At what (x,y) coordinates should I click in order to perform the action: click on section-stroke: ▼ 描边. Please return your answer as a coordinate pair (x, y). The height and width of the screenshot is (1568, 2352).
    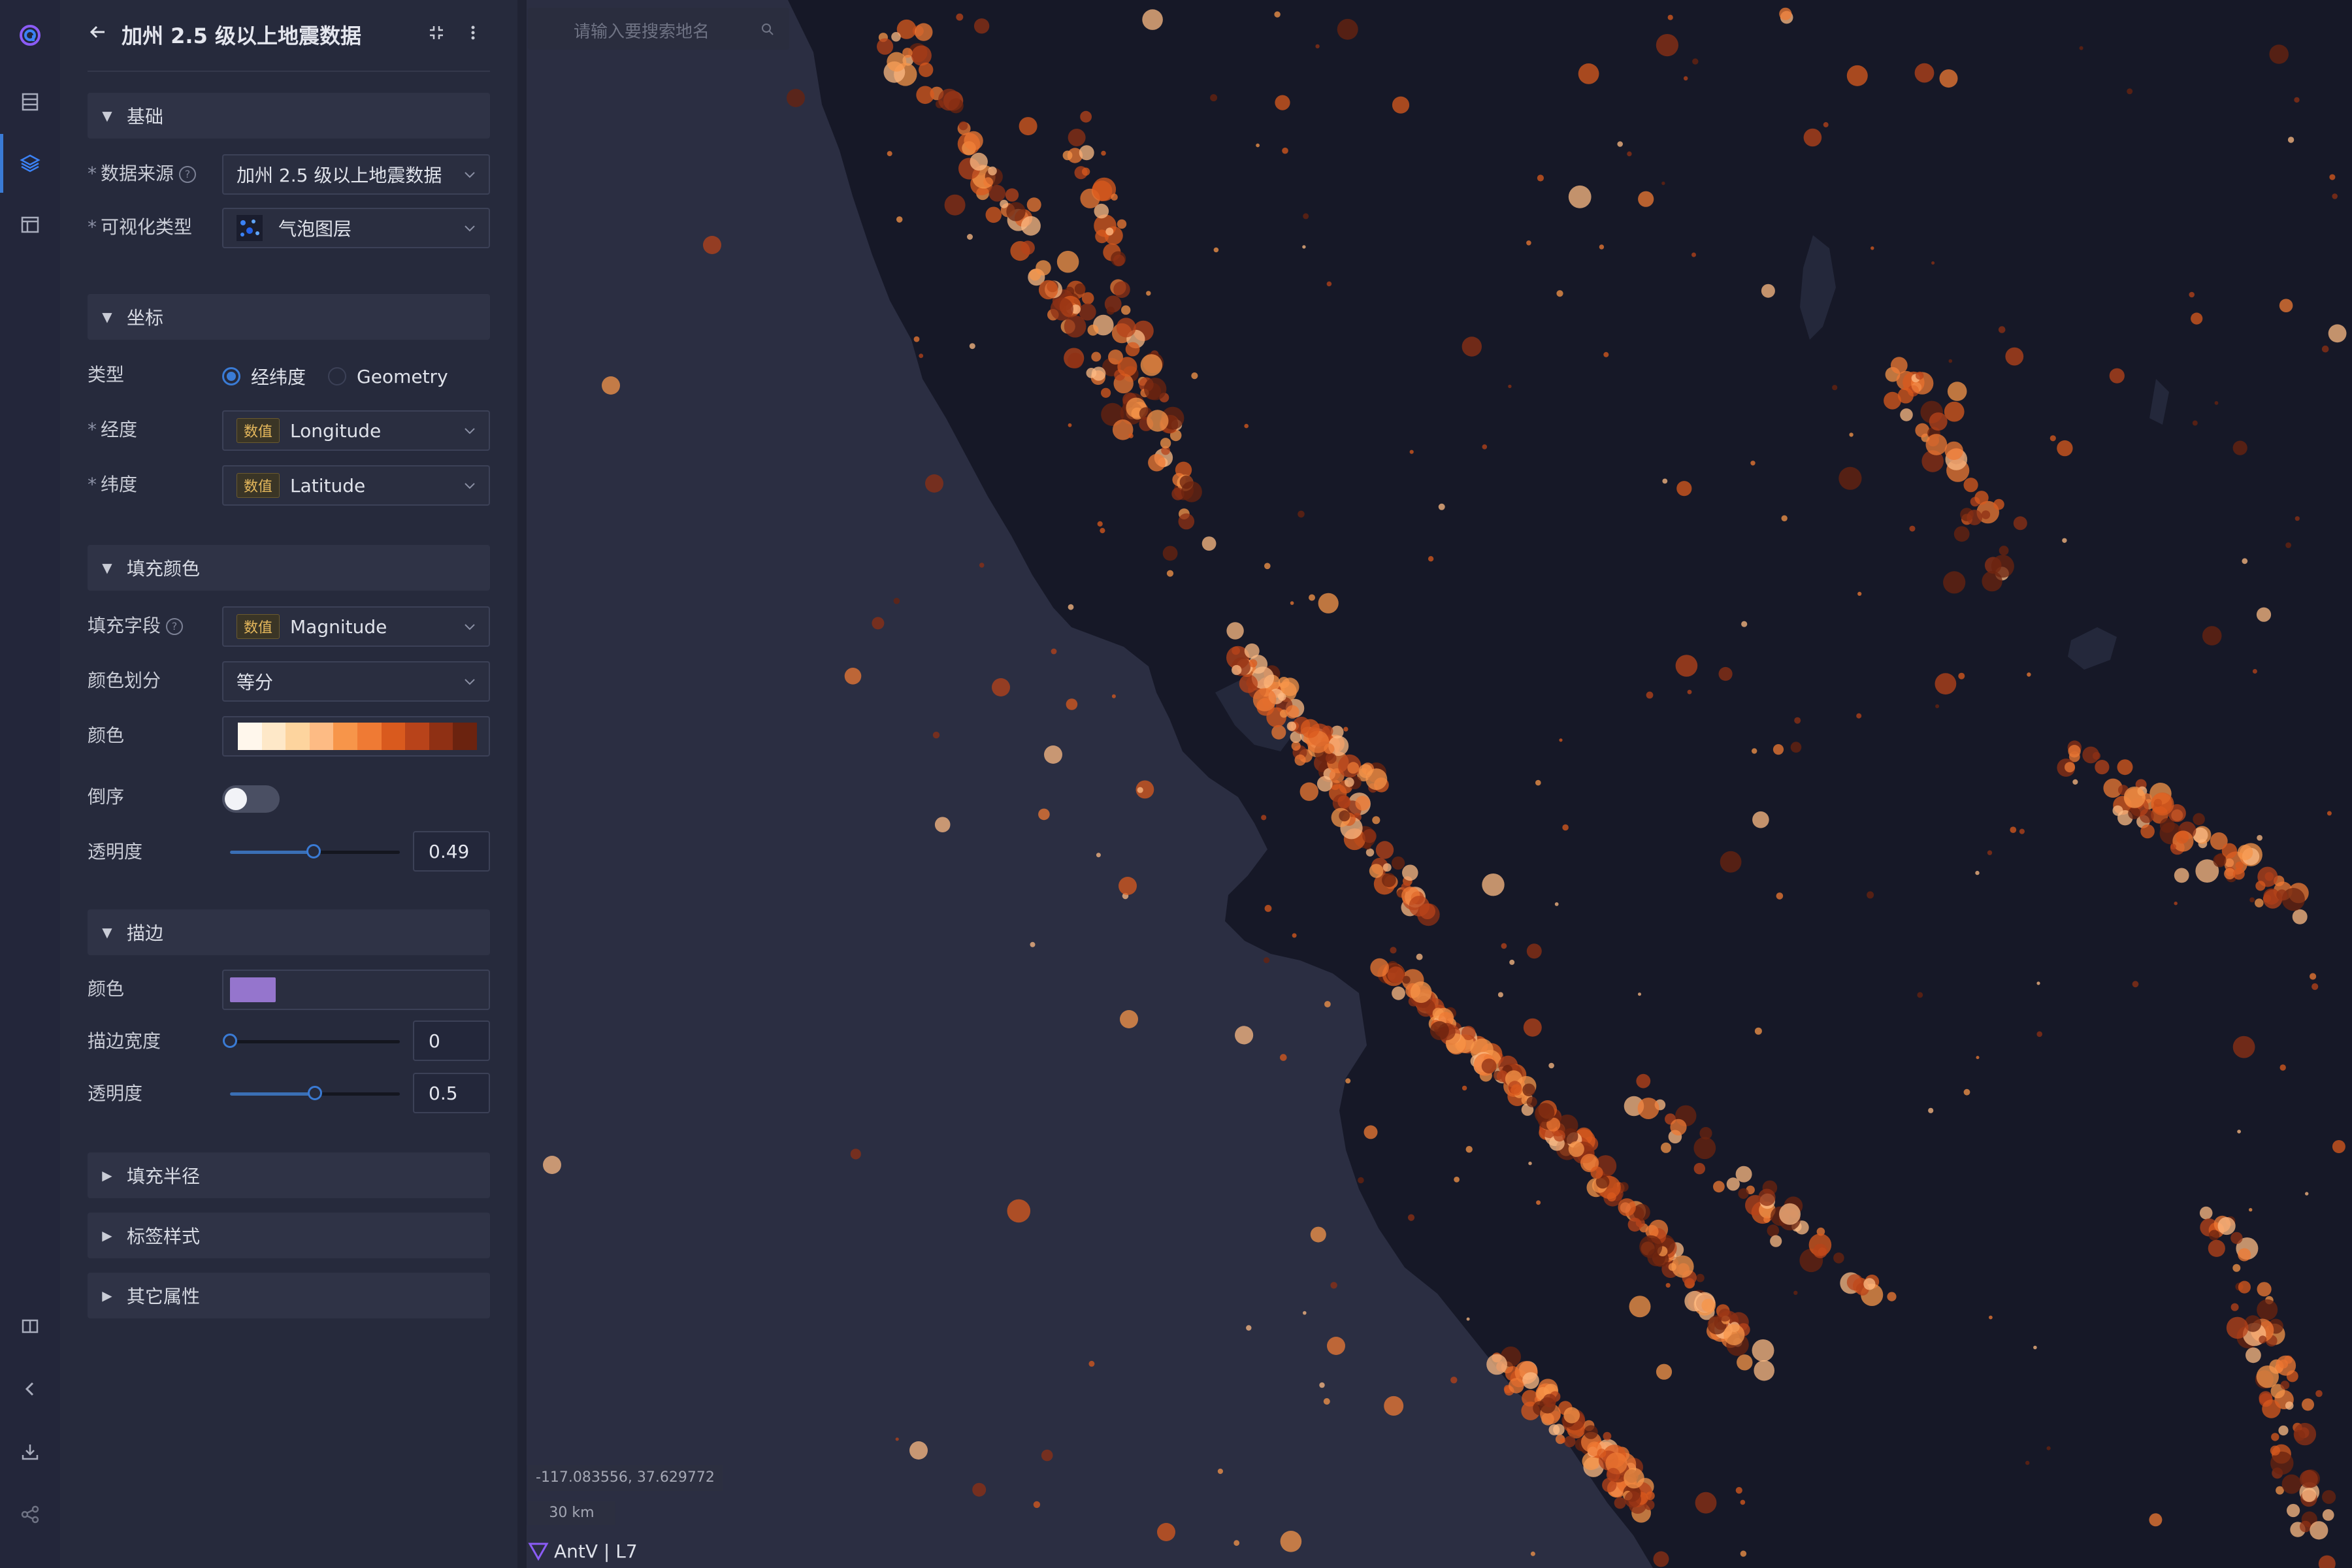
    Looking at the image, I should click on (289, 932).